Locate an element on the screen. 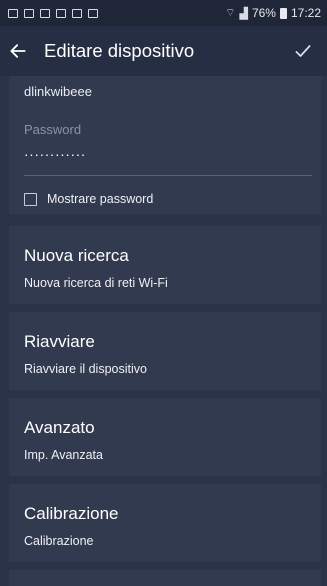  system-icons: ⌔ ▟ 76% 17:22 is located at coordinates (273, 13).